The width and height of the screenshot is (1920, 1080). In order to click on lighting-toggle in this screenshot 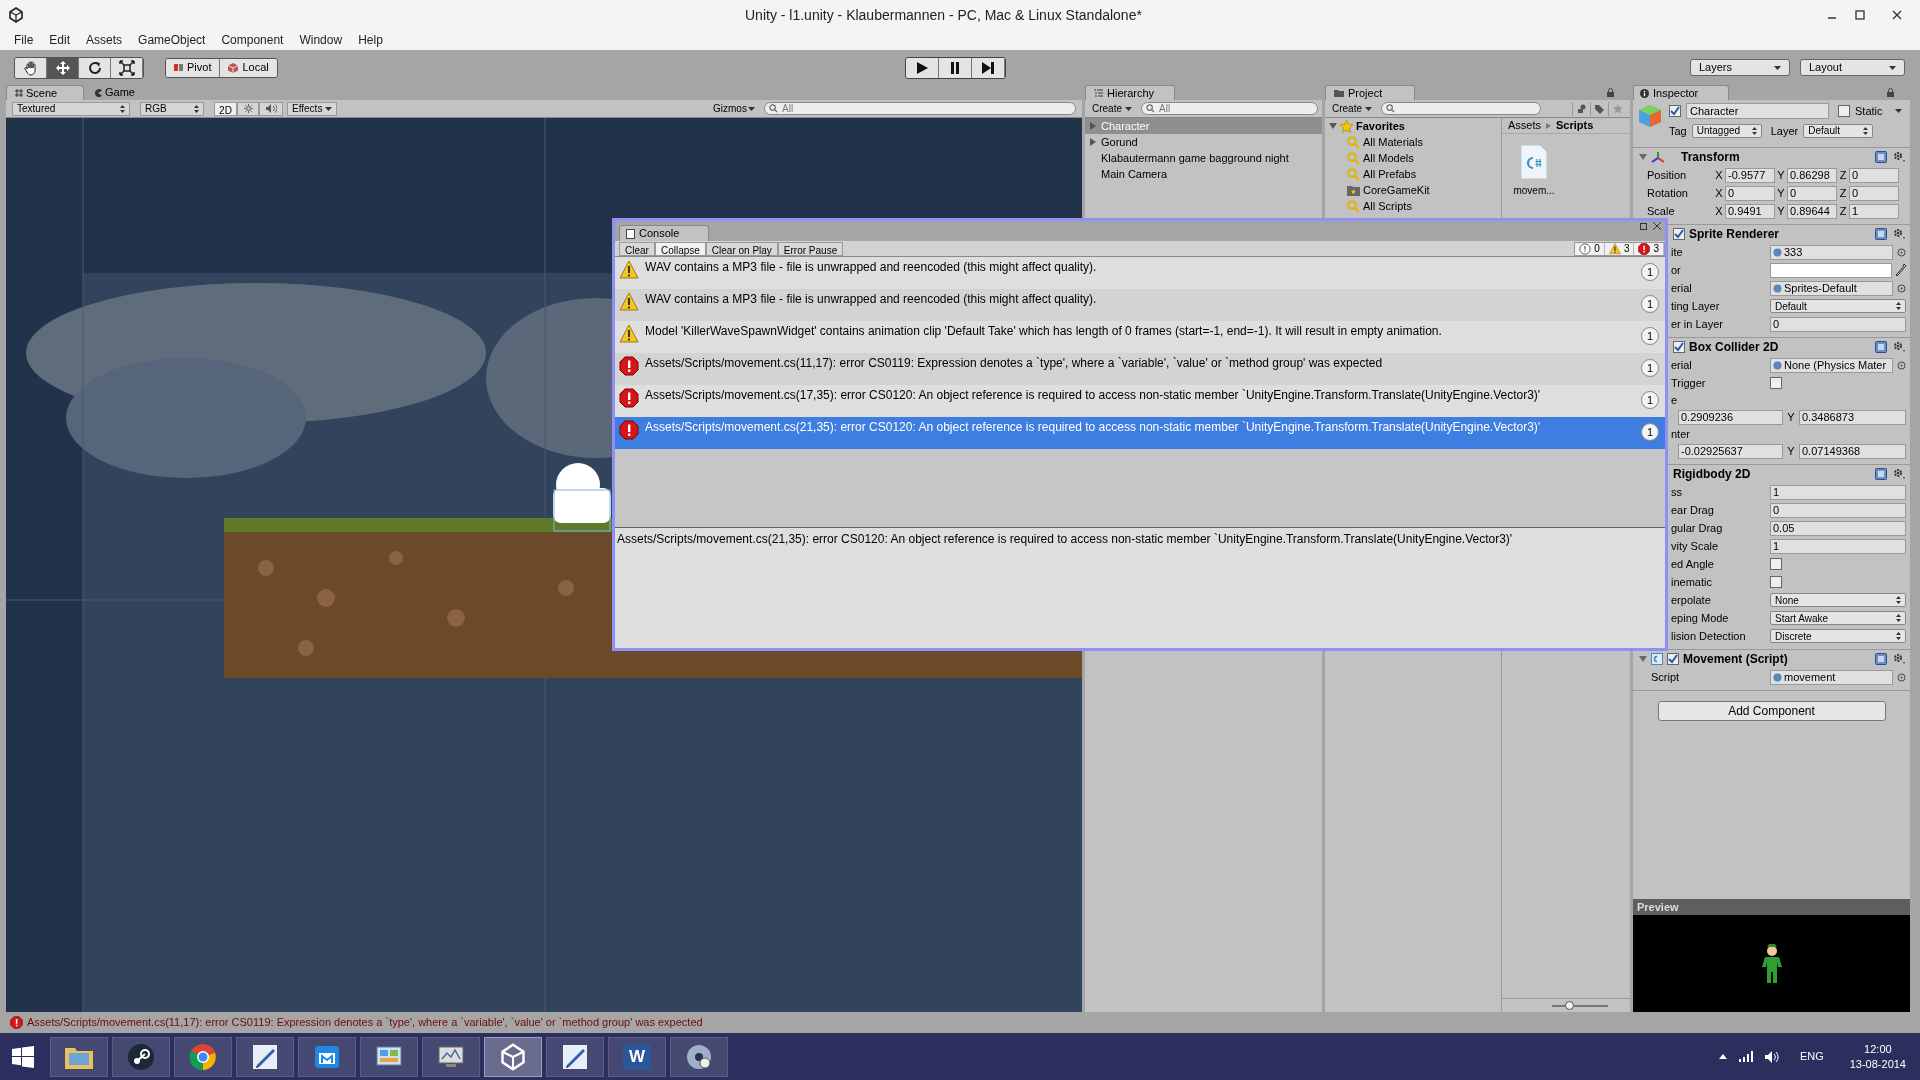, I will do `click(248, 108)`.